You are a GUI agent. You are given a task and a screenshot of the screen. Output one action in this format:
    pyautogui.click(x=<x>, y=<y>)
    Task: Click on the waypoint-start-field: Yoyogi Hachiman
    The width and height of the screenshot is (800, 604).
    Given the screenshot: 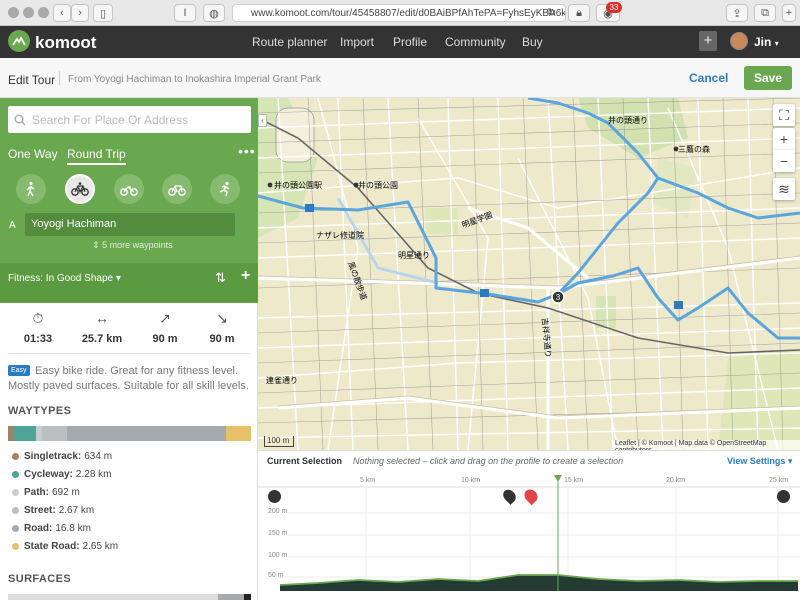 What is the action you would take?
    pyautogui.click(x=130, y=224)
    